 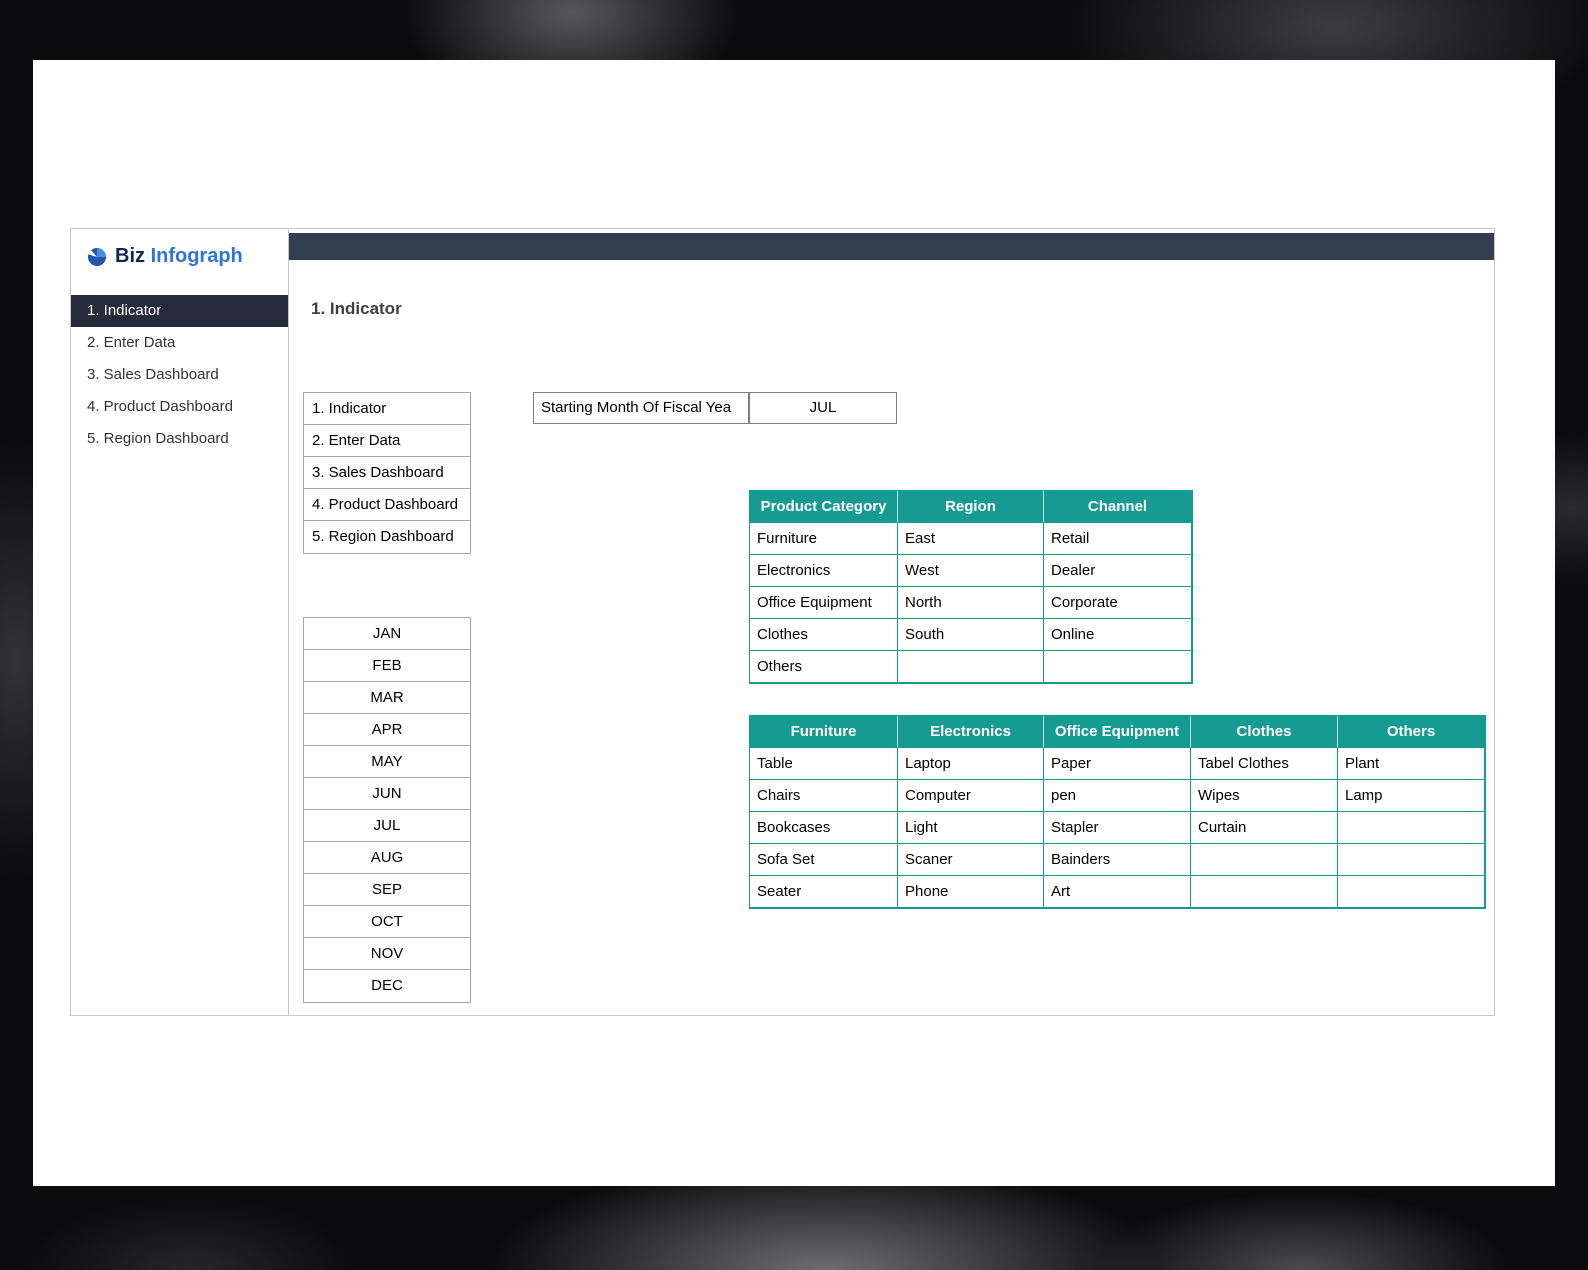 I want to click on sheet-nav-item-region-dashboard: 5. Region Dashboard, so click(x=387, y=537).